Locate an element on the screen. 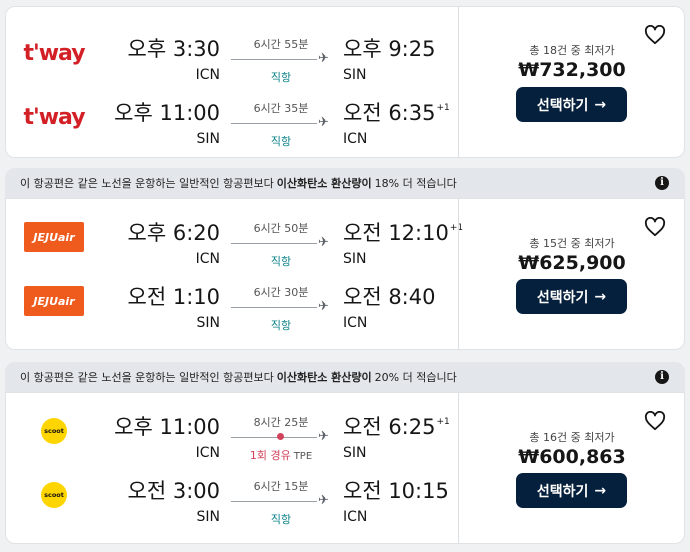 The image size is (690, 552). price-panel: 총 18건 중 최저가 ₩732,300 선택하기 → is located at coordinates (571, 82).